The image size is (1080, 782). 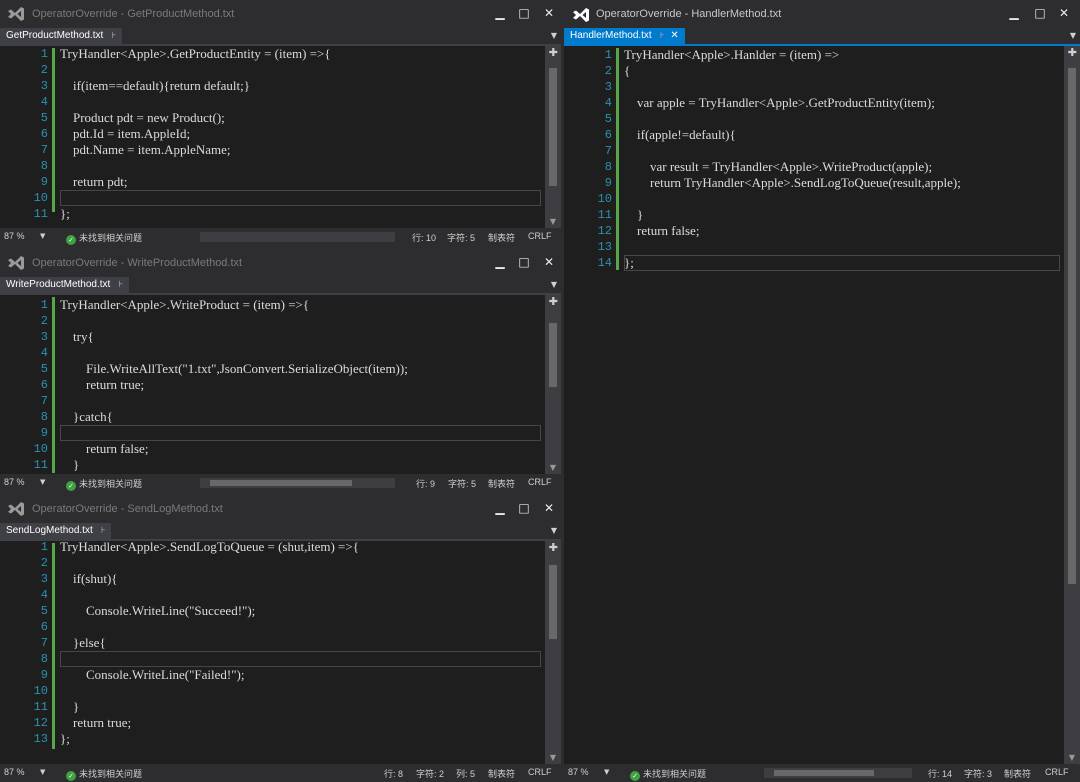 I want to click on document-tab: HandlerMethod.txt ⊦ ✕, so click(x=624, y=36).